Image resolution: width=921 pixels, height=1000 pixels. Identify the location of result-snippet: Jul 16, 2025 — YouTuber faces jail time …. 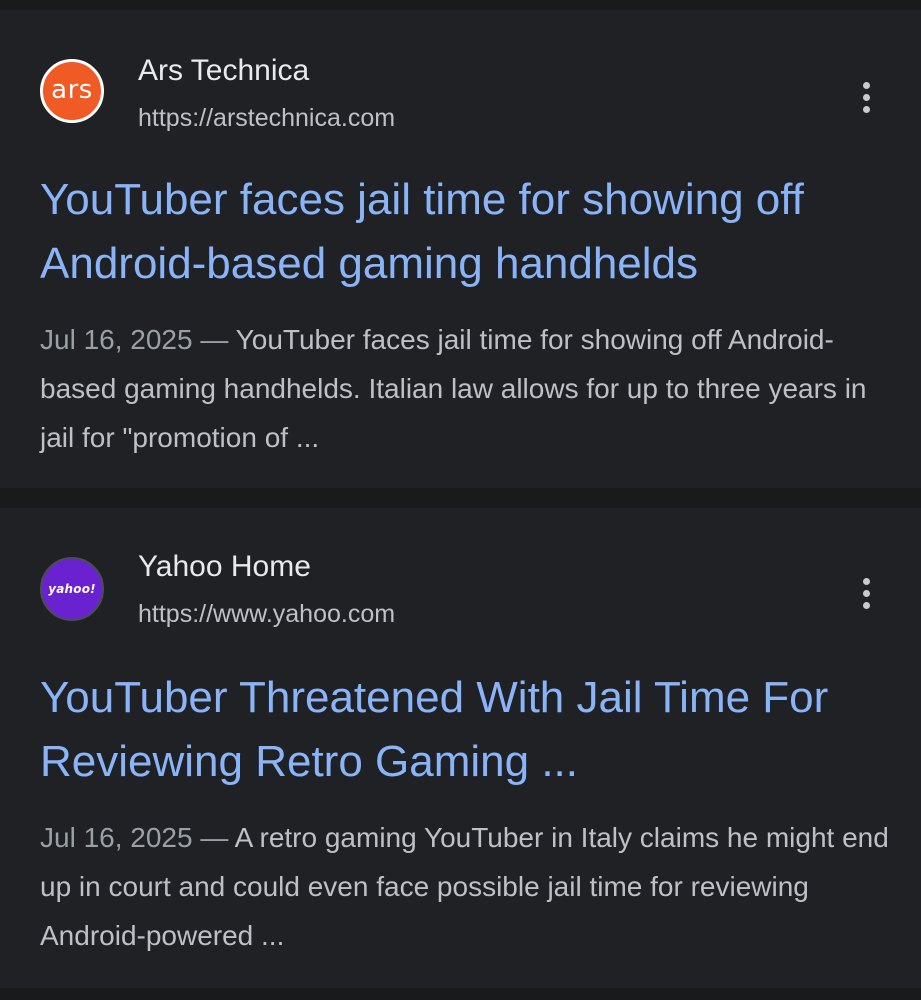
(465, 388).